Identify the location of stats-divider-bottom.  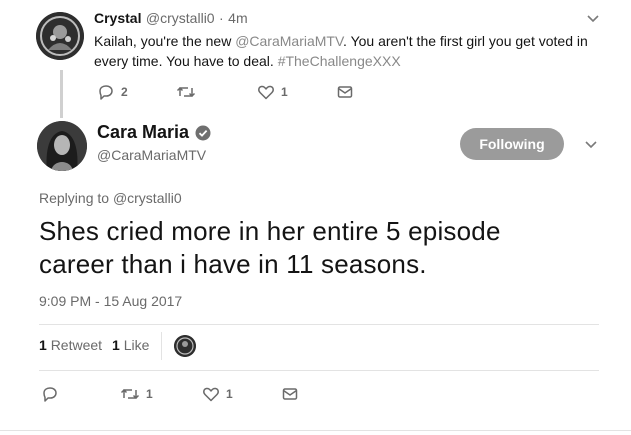
(319, 370).